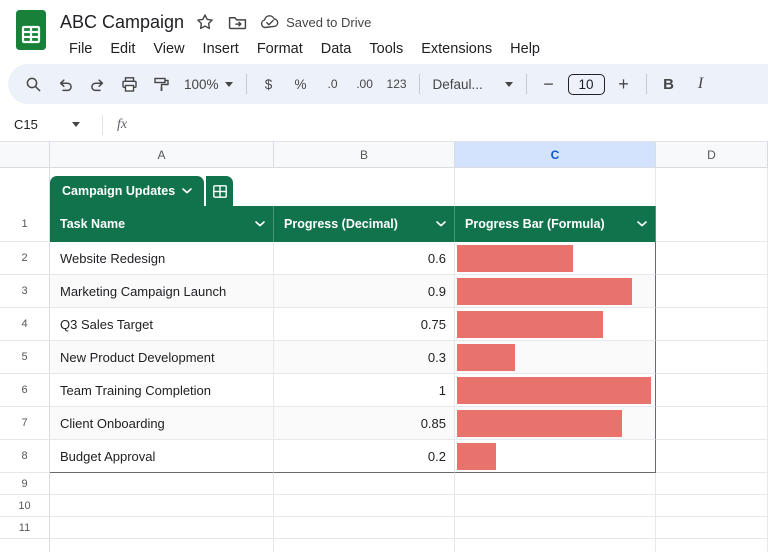  I want to click on decrease-font-size-button: −, so click(549, 84).